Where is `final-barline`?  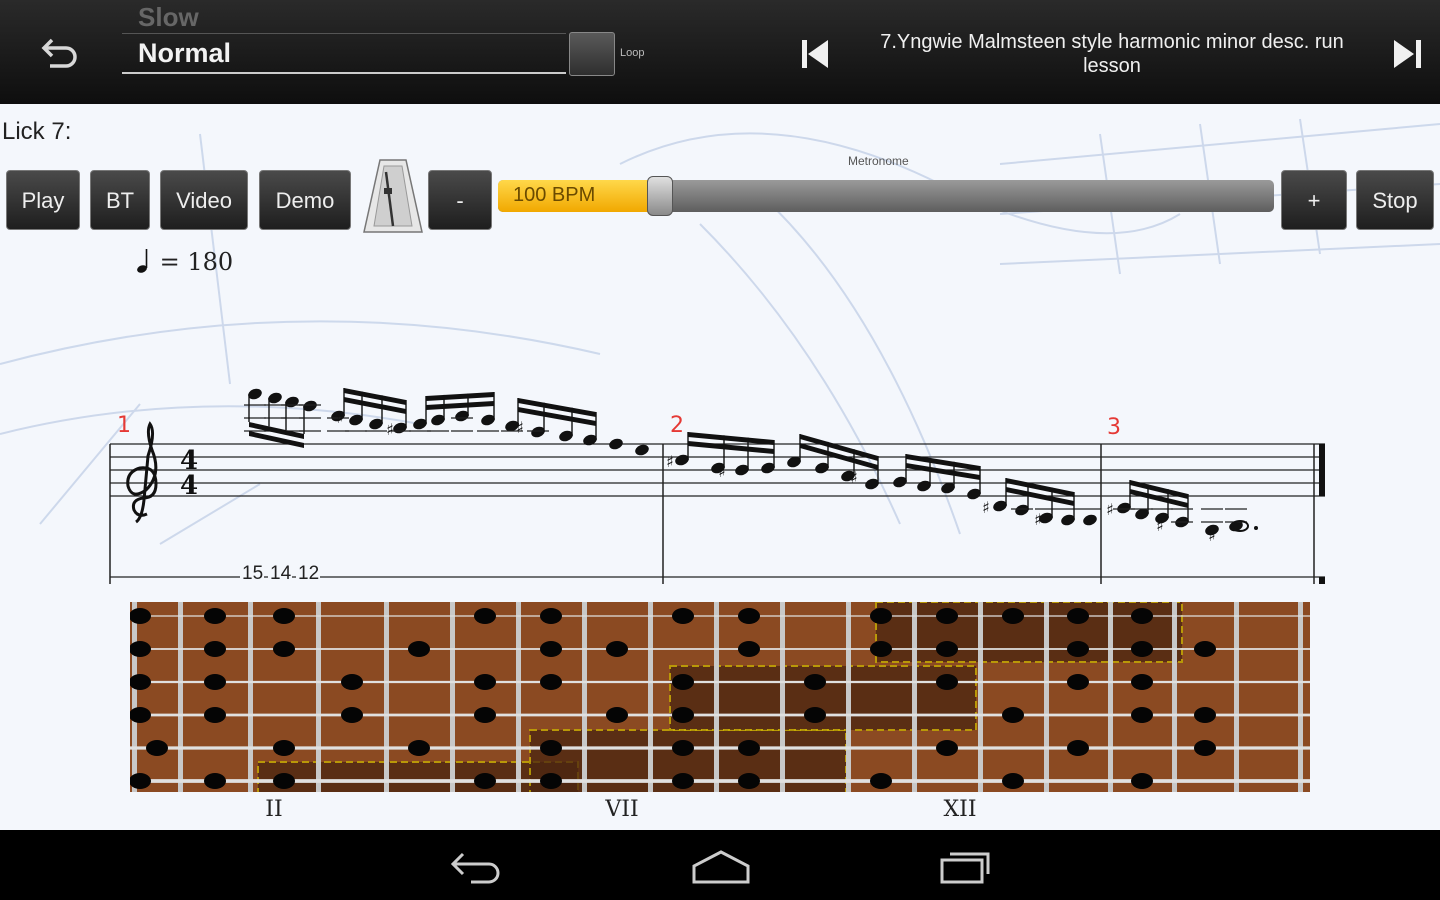 final-barline is located at coordinates (1322, 470).